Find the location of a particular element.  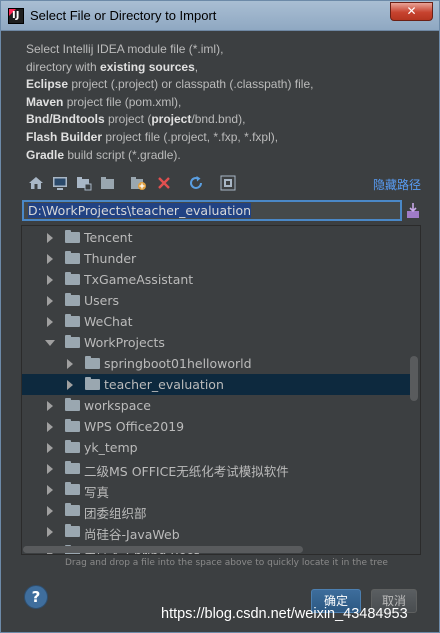

tree-row: yk_temp is located at coordinates (217, 447).